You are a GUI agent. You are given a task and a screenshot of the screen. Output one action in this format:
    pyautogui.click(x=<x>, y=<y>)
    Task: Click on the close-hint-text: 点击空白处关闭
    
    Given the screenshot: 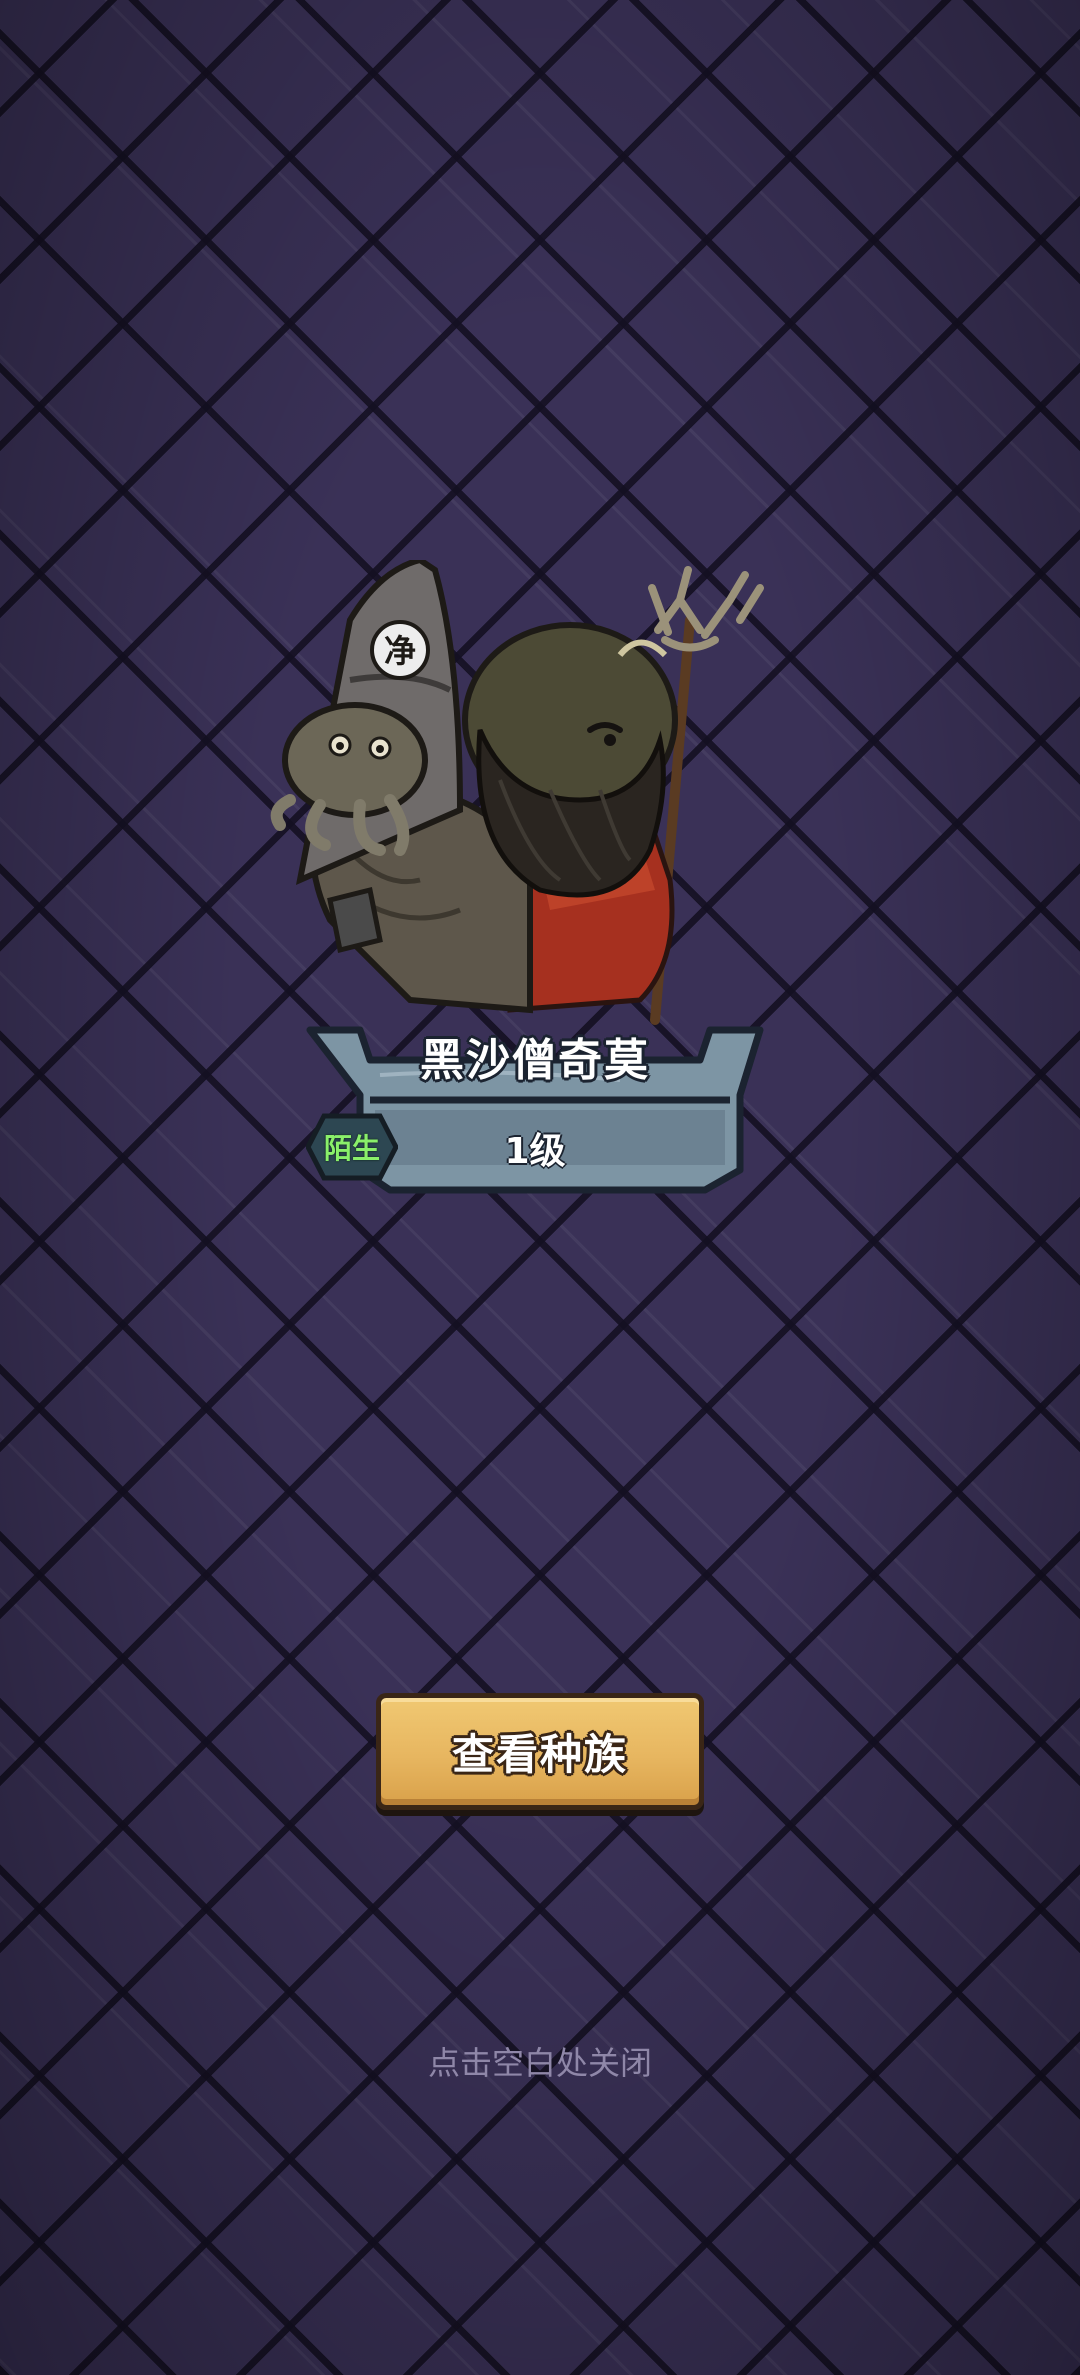 What is the action you would take?
    pyautogui.click(x=539, y=2063)
    